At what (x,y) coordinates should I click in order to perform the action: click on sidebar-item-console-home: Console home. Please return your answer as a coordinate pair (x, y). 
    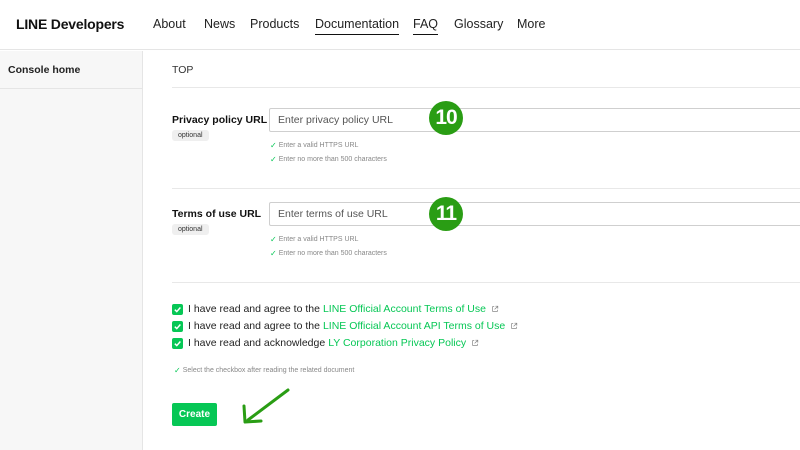
    Looking at the image, I should click on (71, 70).